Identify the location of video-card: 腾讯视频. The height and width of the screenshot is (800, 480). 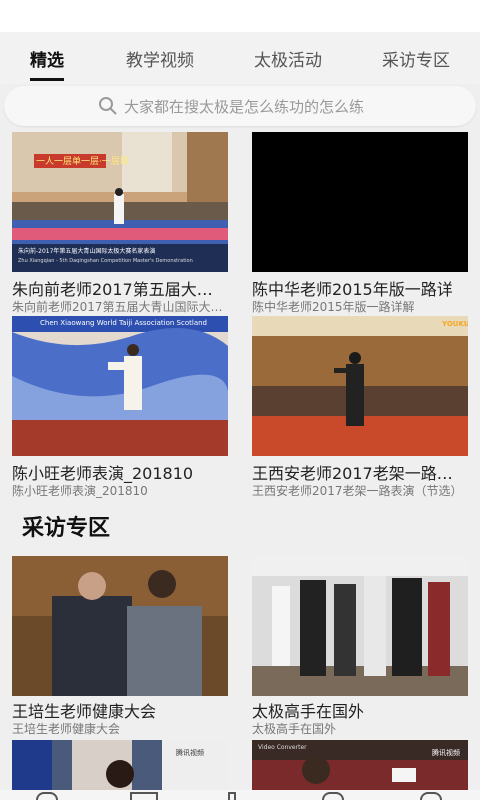
(120, 765).